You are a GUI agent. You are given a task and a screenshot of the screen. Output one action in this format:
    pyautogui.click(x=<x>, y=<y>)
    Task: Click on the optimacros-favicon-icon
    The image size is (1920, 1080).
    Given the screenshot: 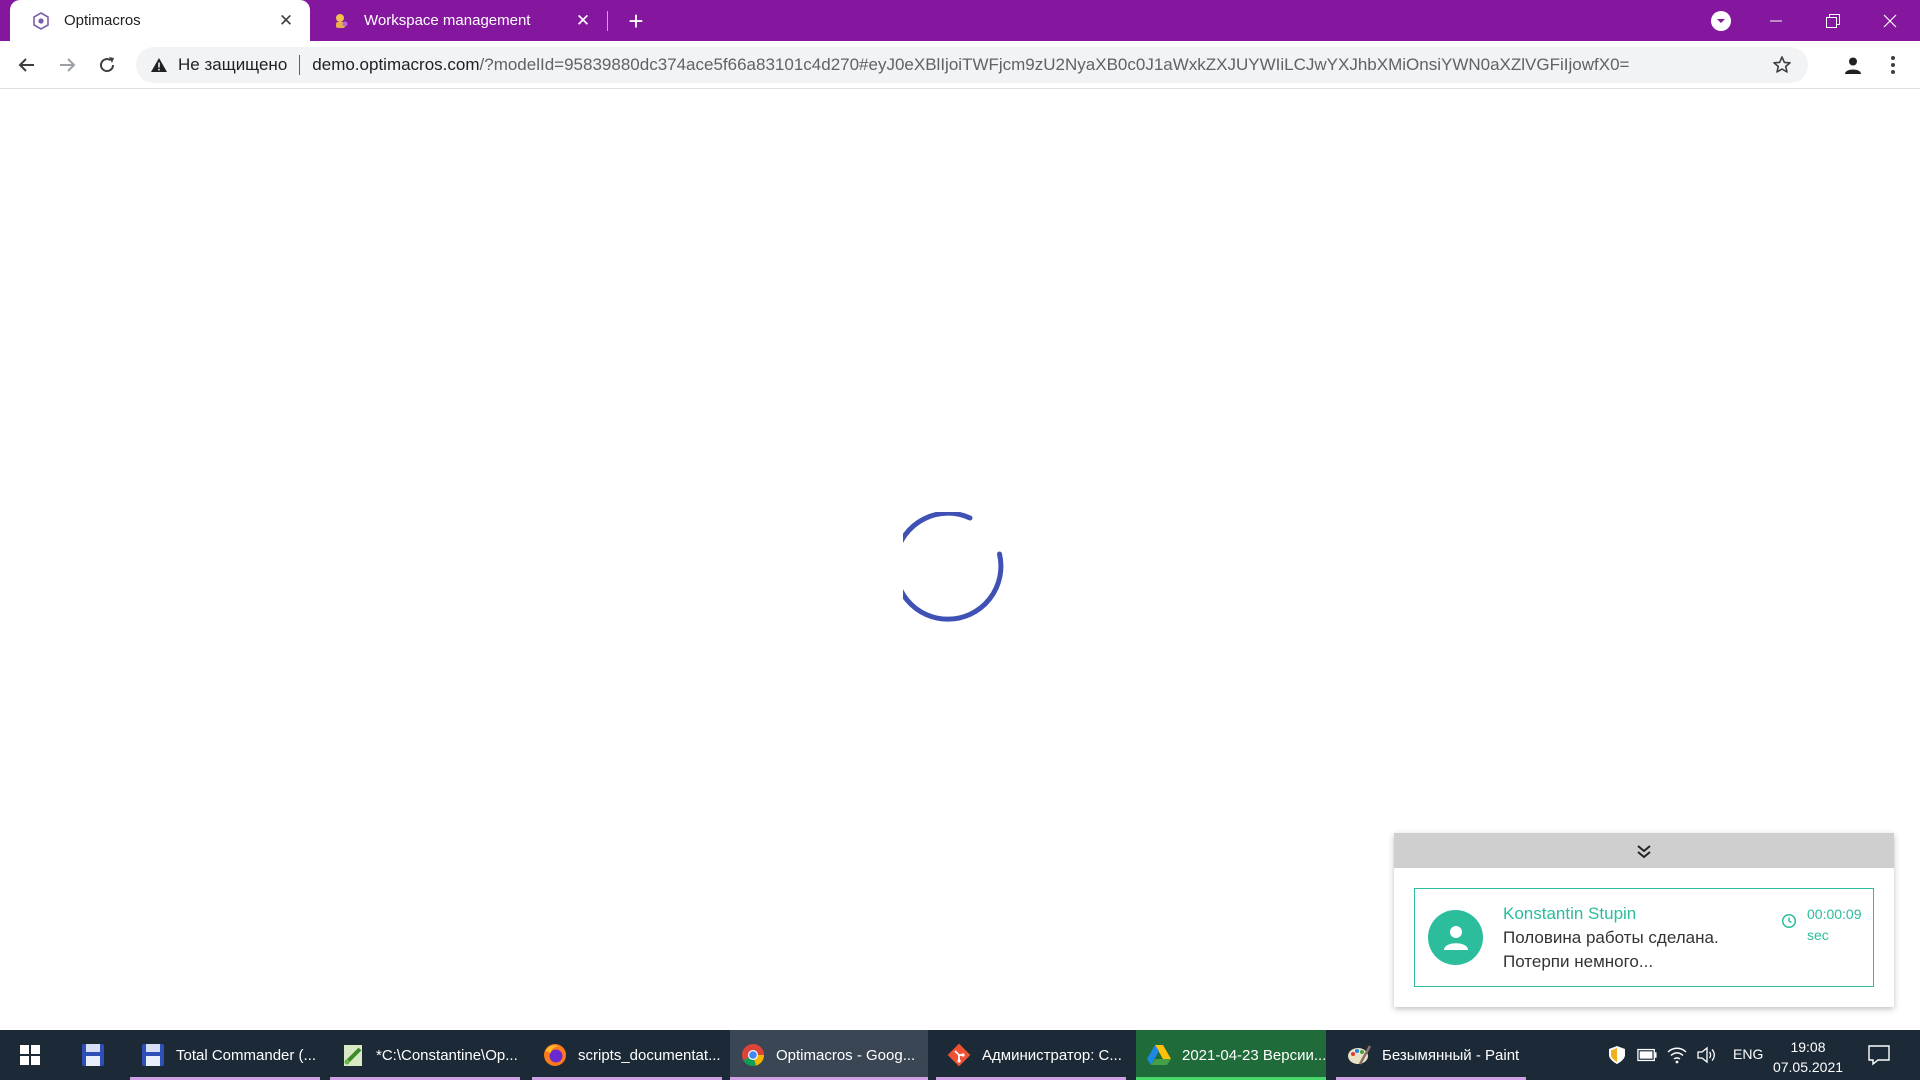 What is the action you would take?
    pyautogui.click(x=41, y=20)
    